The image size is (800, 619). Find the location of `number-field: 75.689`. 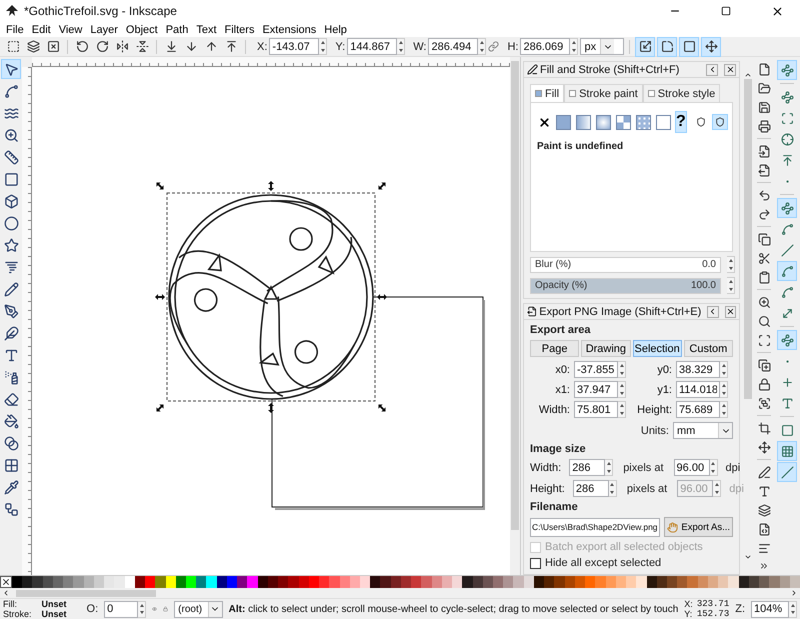

number-field: 75.689 is located at coordinates (698, 409).